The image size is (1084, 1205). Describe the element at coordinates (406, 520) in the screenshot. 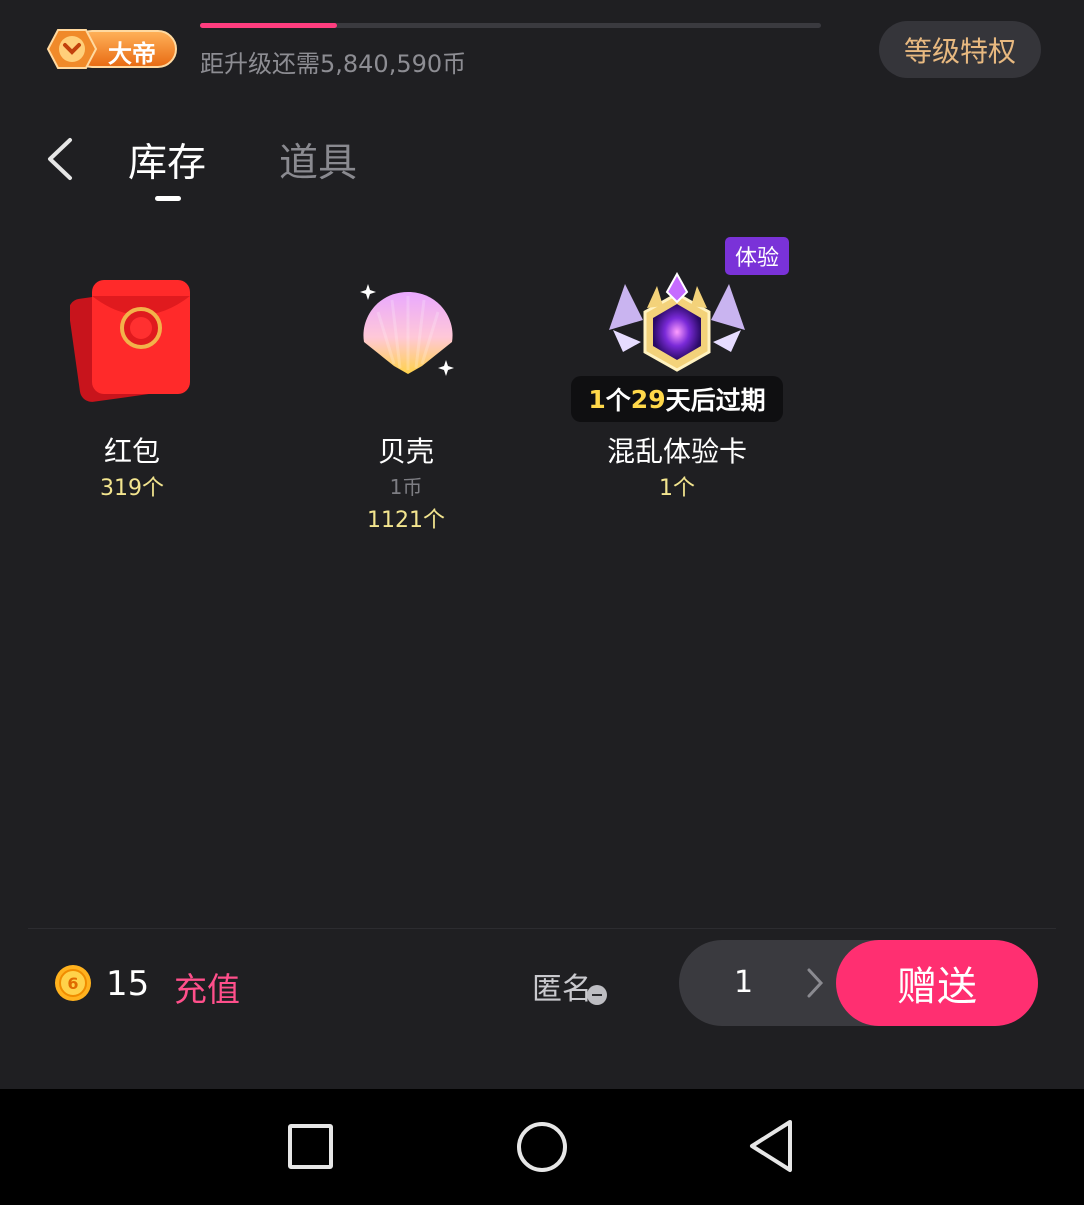

I see `item-count: 1121个` at that location.